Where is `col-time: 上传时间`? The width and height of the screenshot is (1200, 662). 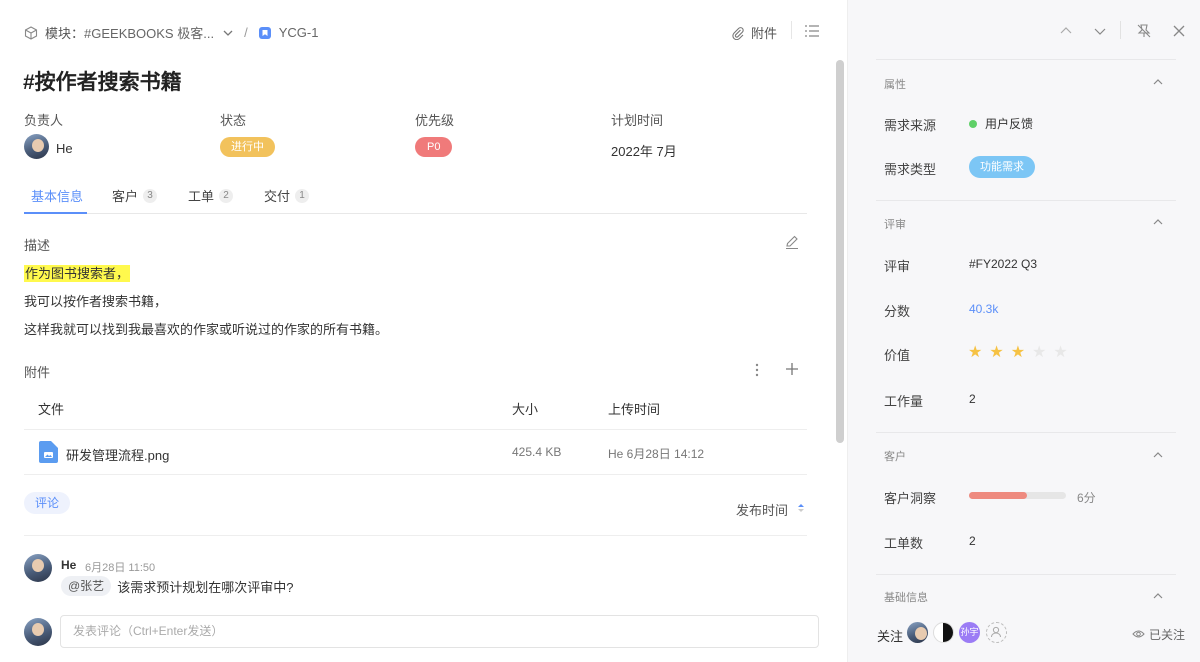 col-time: 上传时间 is located at coordinates (634, 409).